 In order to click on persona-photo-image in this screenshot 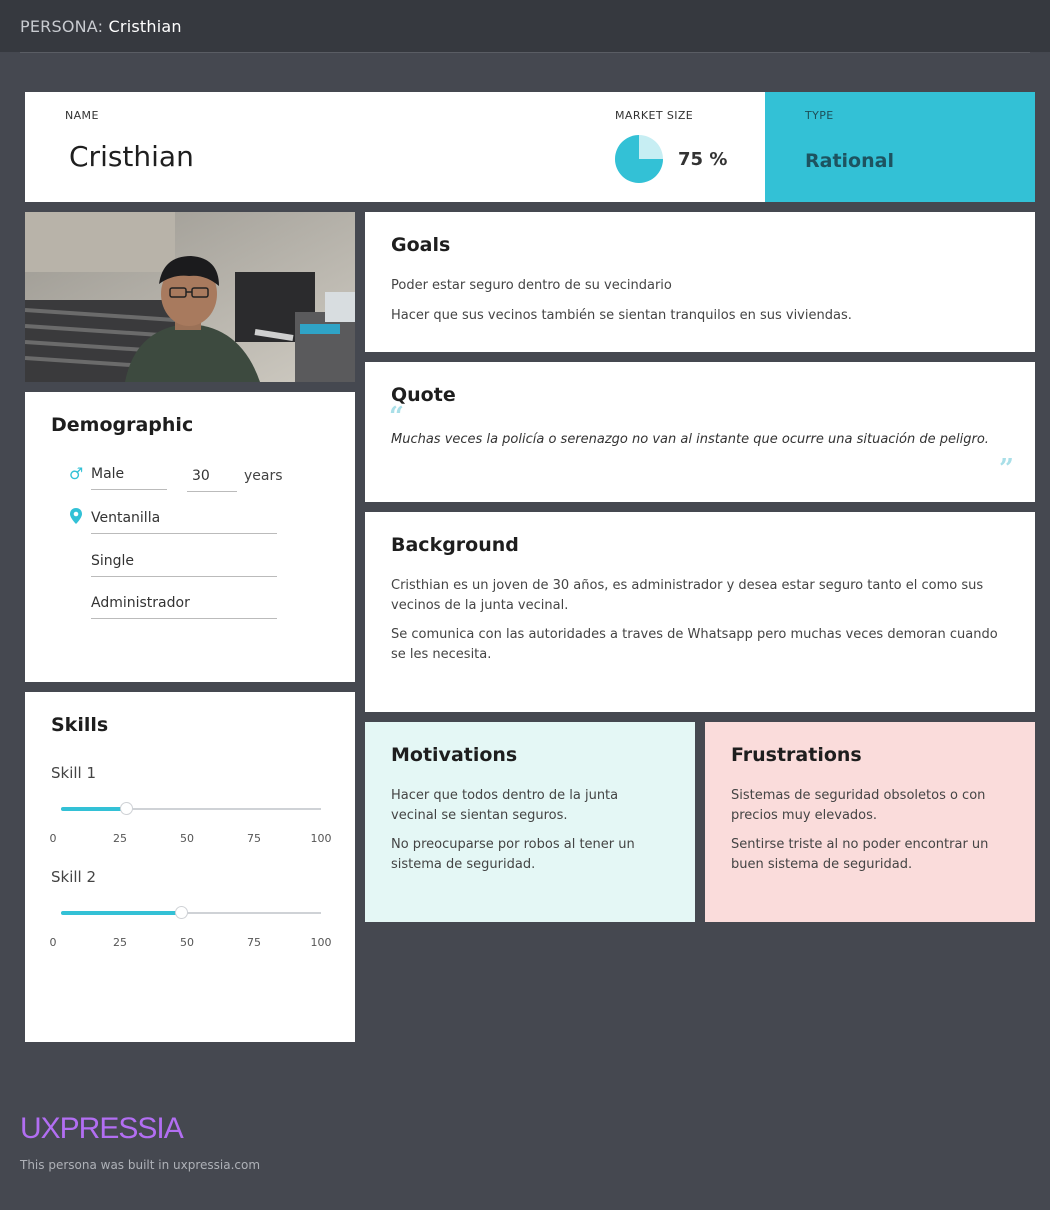, I will do `click(190, 297)`.